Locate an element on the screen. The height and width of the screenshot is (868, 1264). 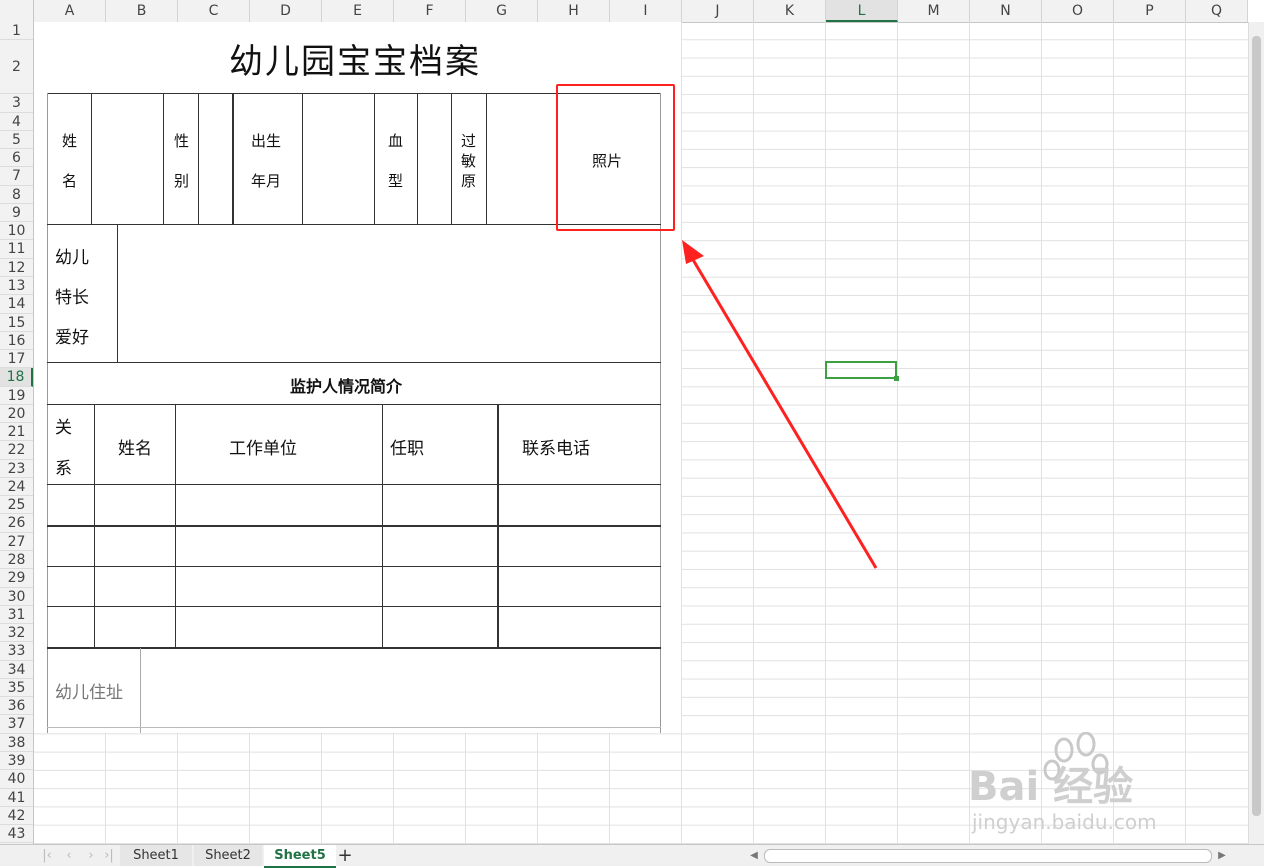
nav-last-icon: ›| is located at coordinates (109, 855).